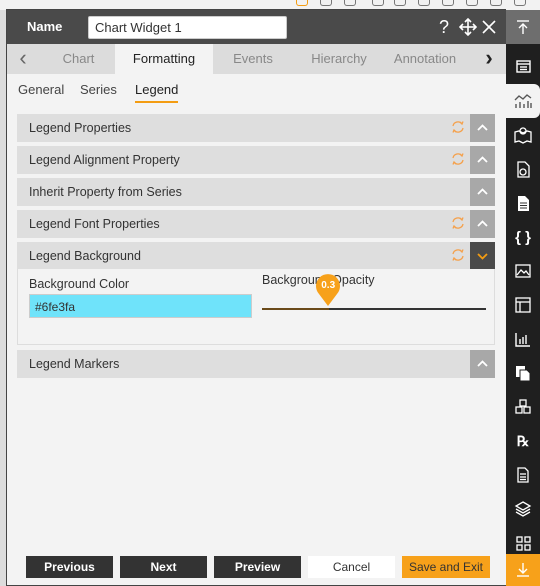 The width and height of the screenshot is (540, 586). Describe the element at coordinates (489, 59) in the screenshot. I see `tab-next-icon: ›` at that location.